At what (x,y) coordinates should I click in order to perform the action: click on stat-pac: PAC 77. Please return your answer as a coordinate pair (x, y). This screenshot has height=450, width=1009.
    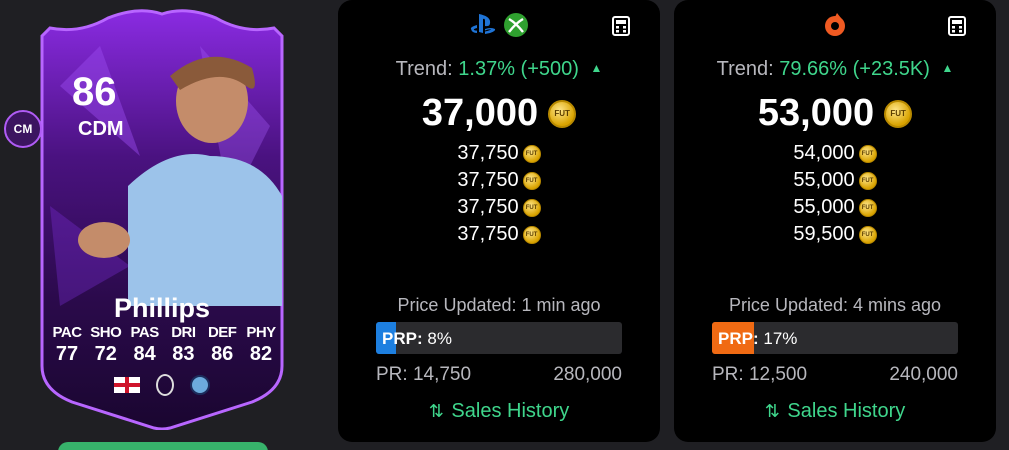
    Looking at the image, I should click on (67, 345).